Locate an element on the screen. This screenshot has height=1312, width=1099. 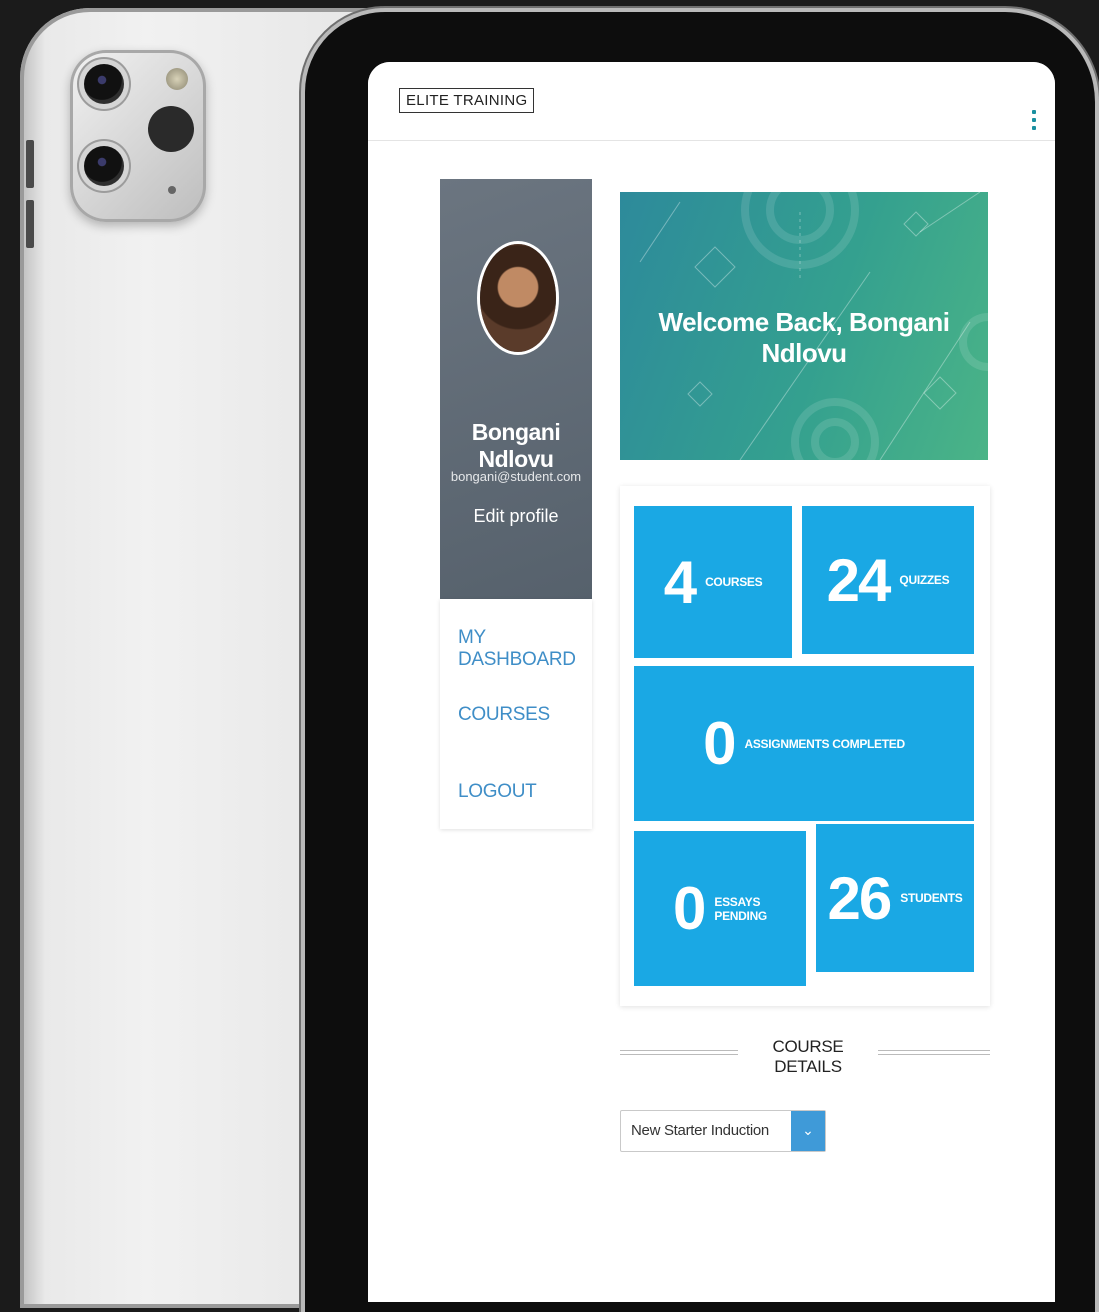
stat-tile-courses: 4 COURSES is located at coordinates (713, 582).